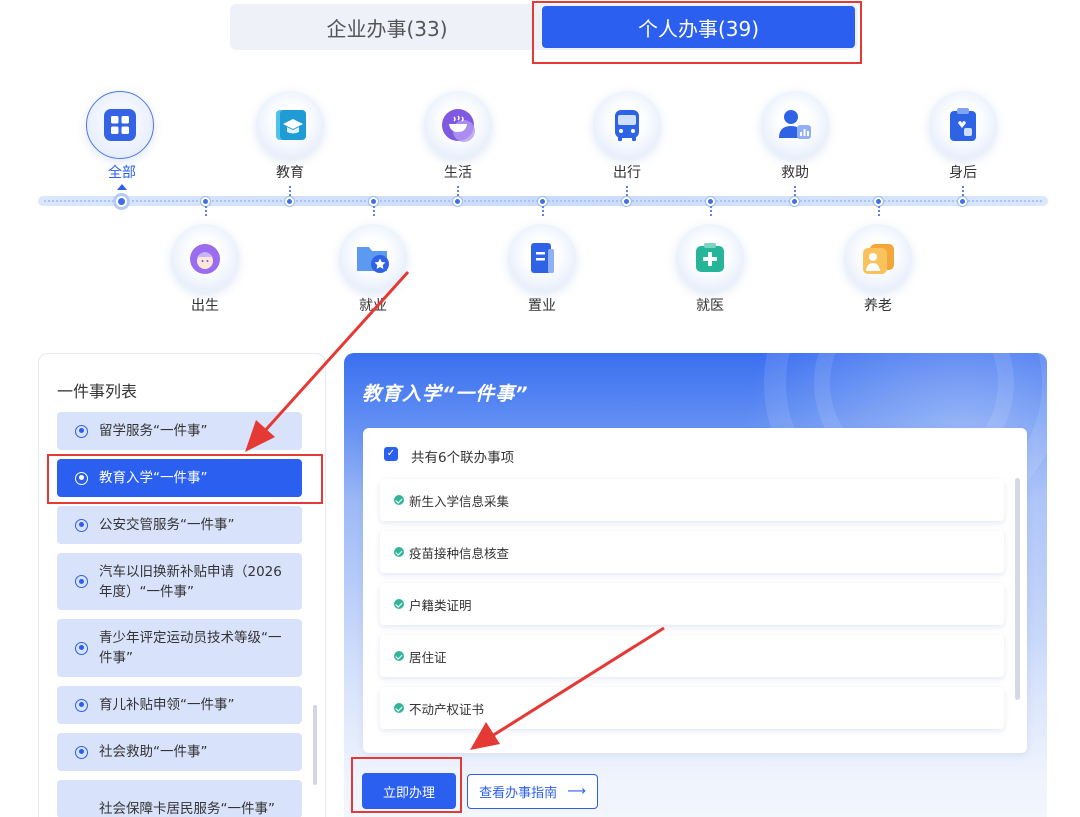 This screenshot has height=817, width=1080. Describe the element at coordinates (692, 500) in the screenshot. I see `task-item: 新生入学信息采集` at that location.